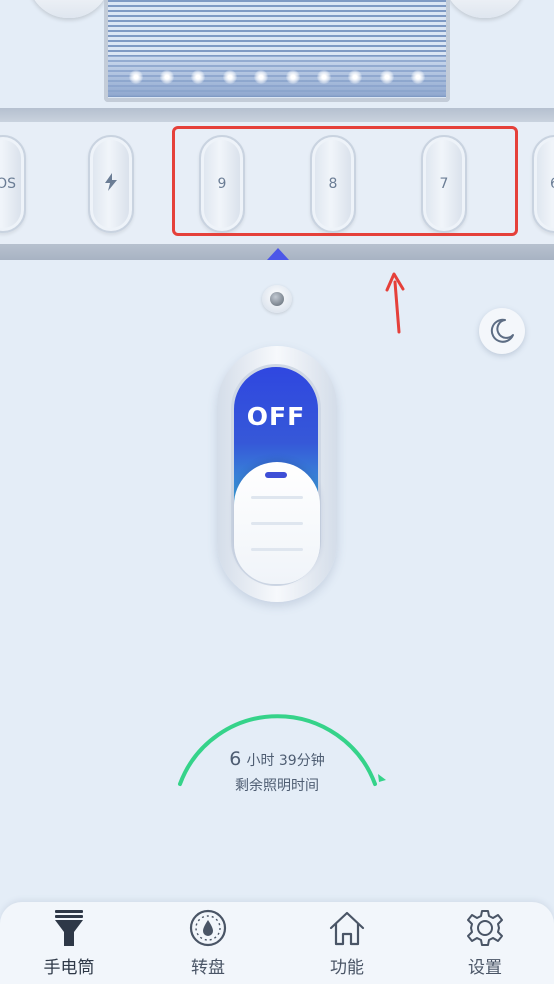  I want to click on nav-label: 功能, so click(347, 968).